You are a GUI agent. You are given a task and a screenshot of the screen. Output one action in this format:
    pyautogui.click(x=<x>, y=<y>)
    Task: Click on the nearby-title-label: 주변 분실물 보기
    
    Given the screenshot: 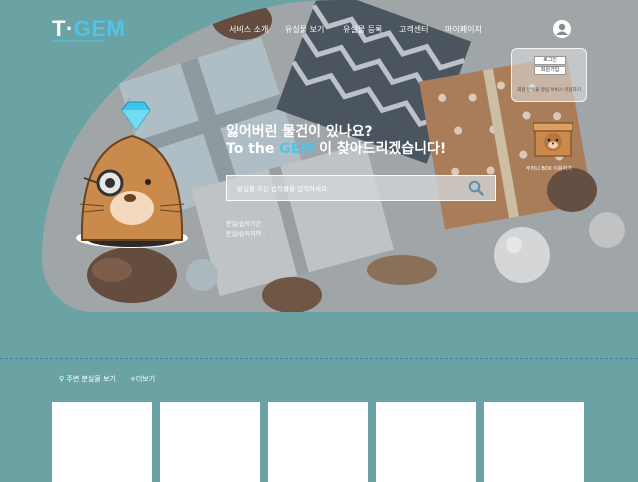 What is the action you would take?
    pyautogui.click(x=91, y=379)
    